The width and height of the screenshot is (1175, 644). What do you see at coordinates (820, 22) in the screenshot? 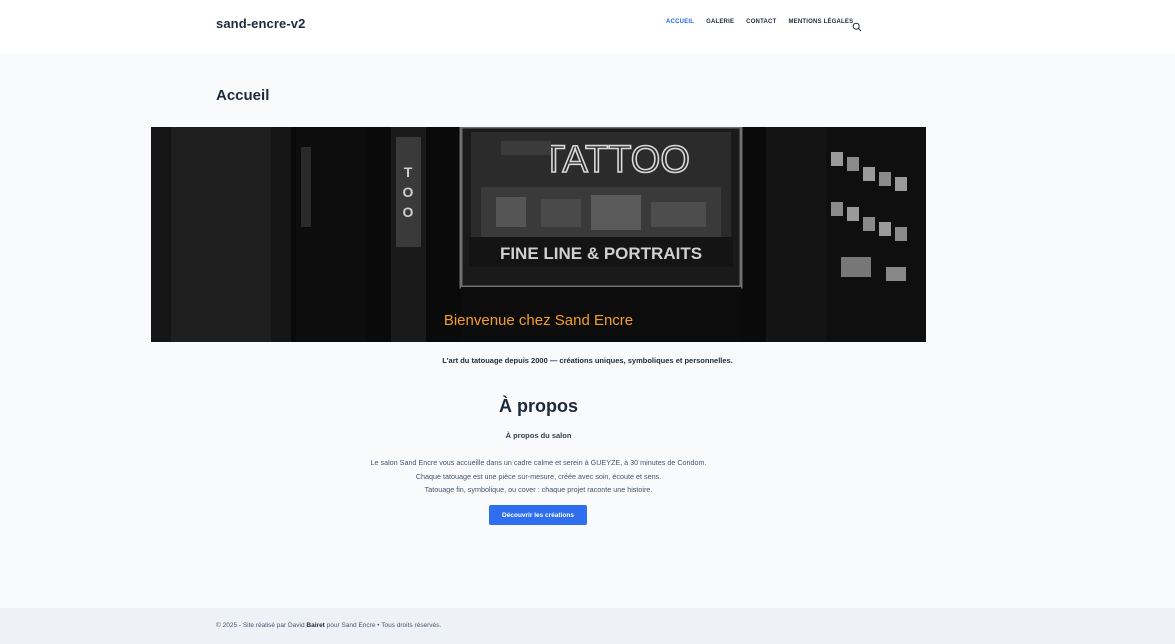
I see `nav-item-mentions-legales: MENTIONS LÉGALES` at bounding box center [820, 22].